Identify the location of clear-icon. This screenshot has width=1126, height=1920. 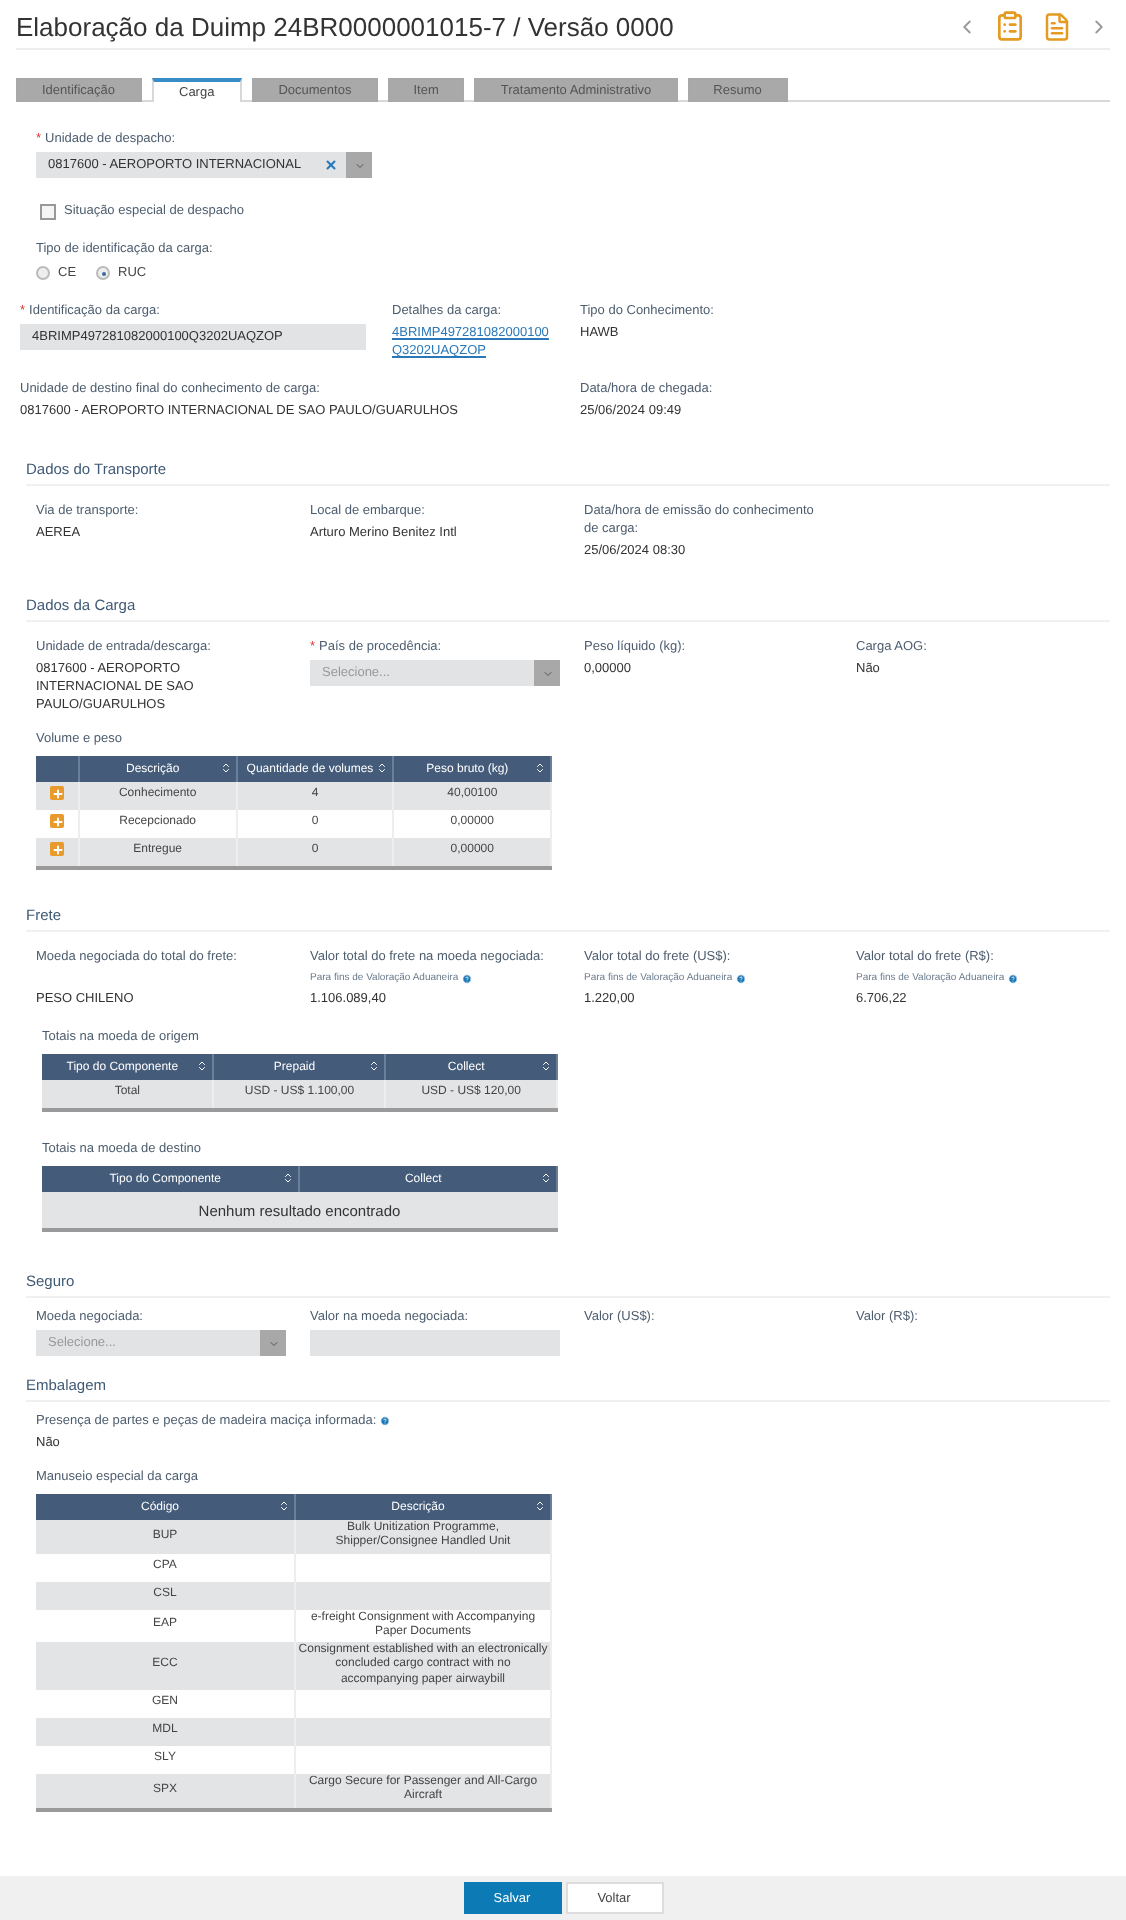
(331, 165).